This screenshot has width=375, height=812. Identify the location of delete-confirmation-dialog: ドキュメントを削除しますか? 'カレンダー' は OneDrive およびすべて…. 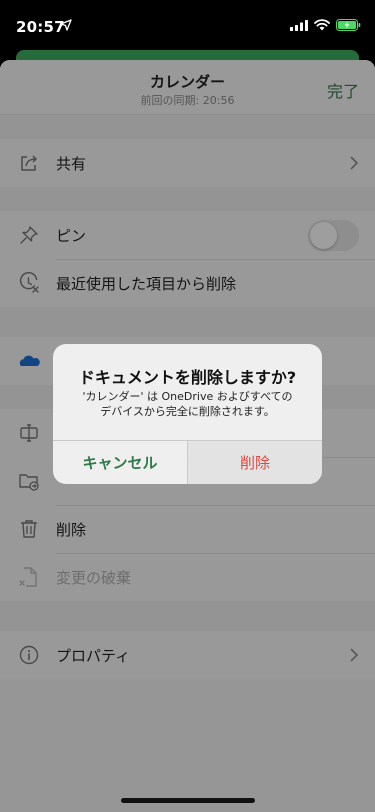
(187, 414).